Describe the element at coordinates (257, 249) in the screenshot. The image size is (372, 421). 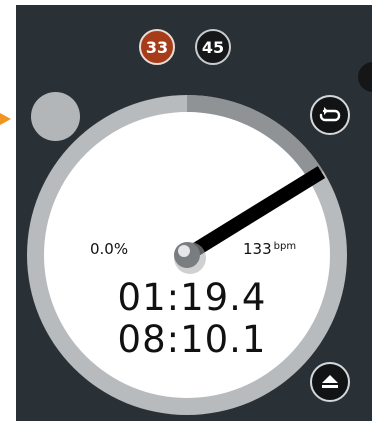
I see `bpm-value: 133` at that location.